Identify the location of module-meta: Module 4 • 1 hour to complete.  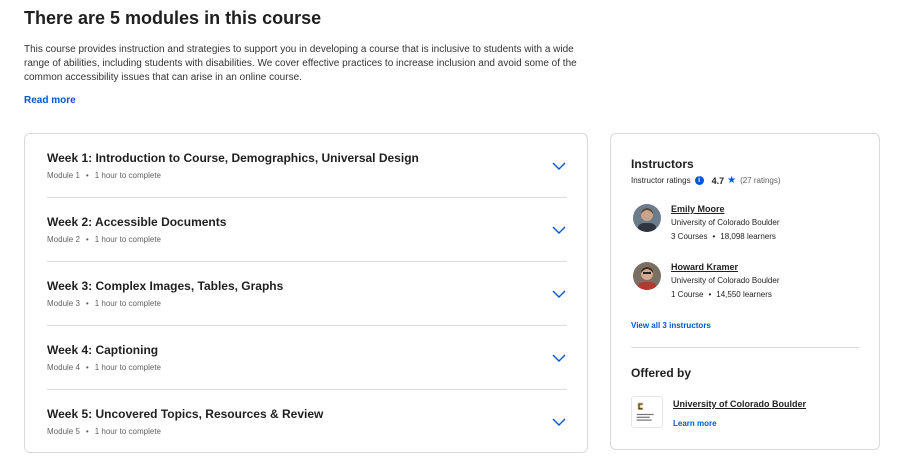
(104, 367).